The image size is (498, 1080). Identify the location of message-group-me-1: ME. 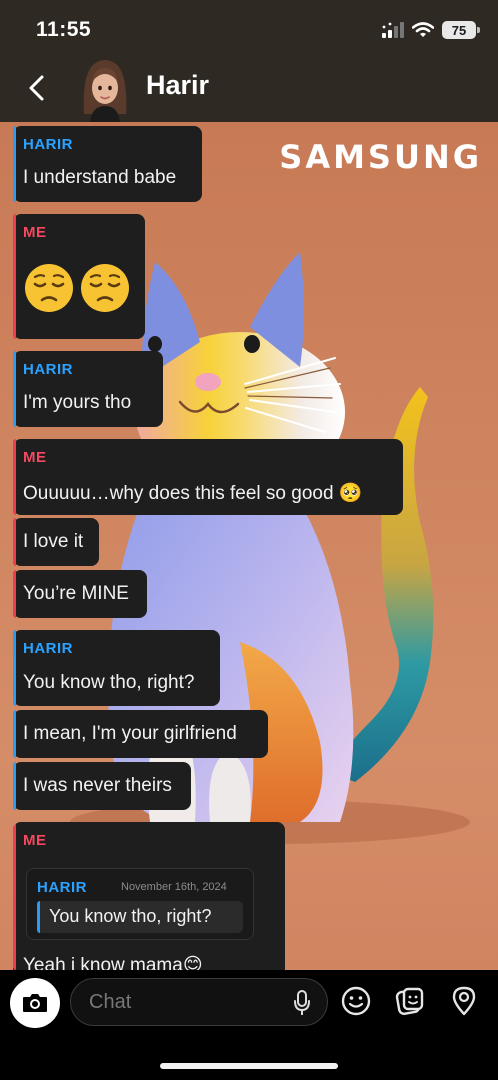
(79, 276).